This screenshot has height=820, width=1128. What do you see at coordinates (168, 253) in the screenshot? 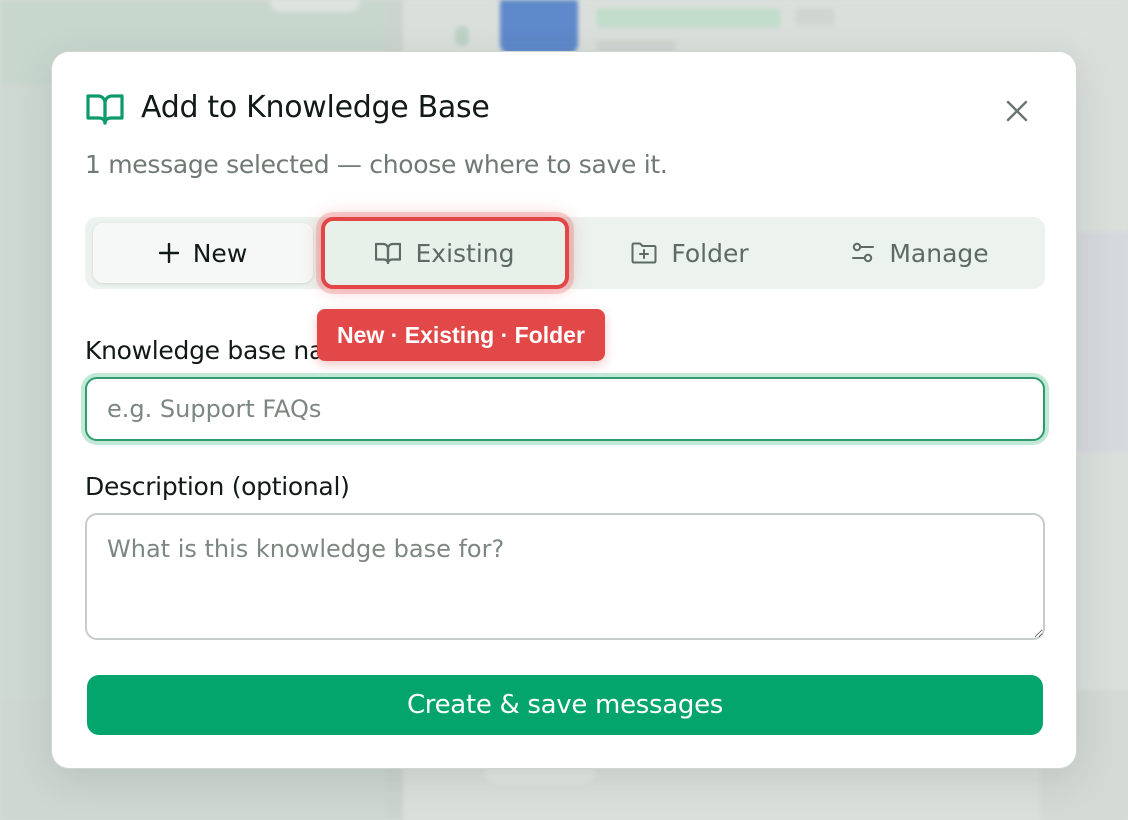
I see `plus-icon` at bounding box center [168, 253].